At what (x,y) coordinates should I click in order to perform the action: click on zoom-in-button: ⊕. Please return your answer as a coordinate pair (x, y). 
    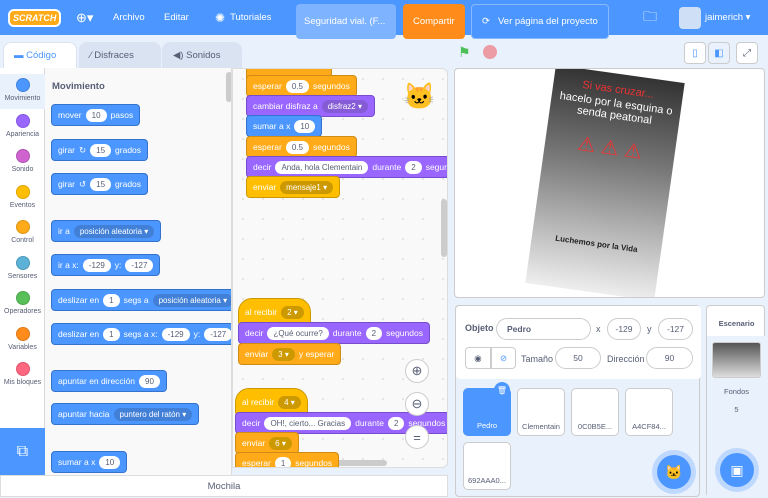
    Looking at the image, I should click on (417, 371).